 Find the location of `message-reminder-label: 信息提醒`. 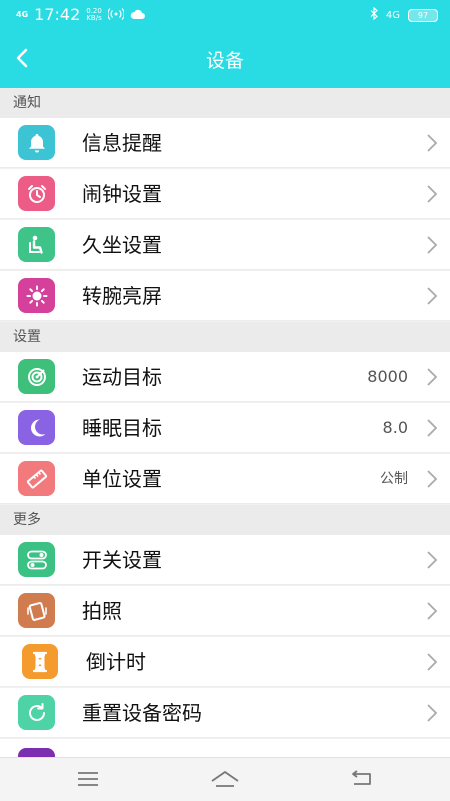

message-reminder-label: 信息提醒 is located at coordinates (122, 143).